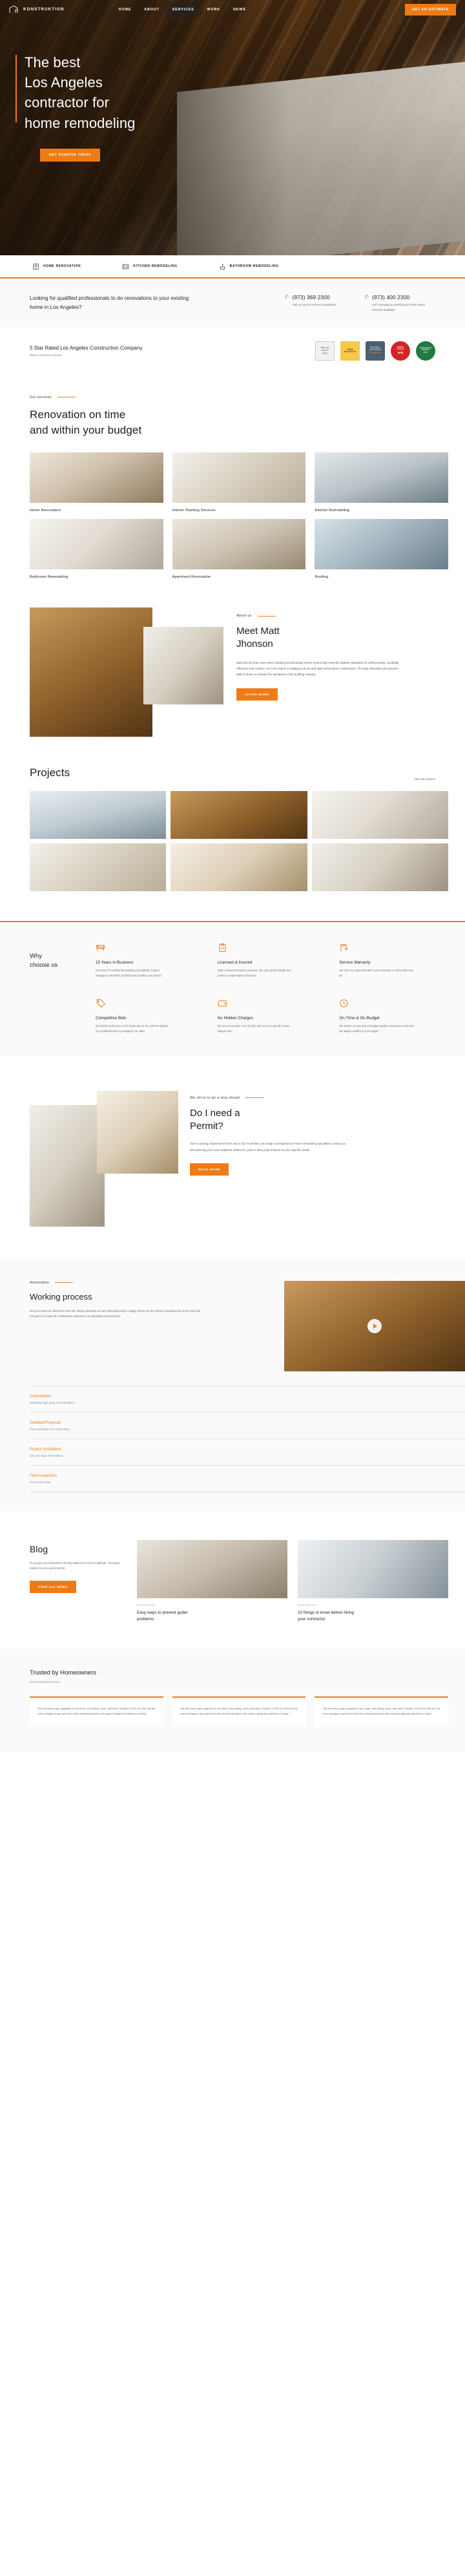 This screenshot has height=2576, width=465. What do you see at coordinates (382, 549) in the screenshot?
I see `service-card: Roofing` at bounding box center [382, 549].